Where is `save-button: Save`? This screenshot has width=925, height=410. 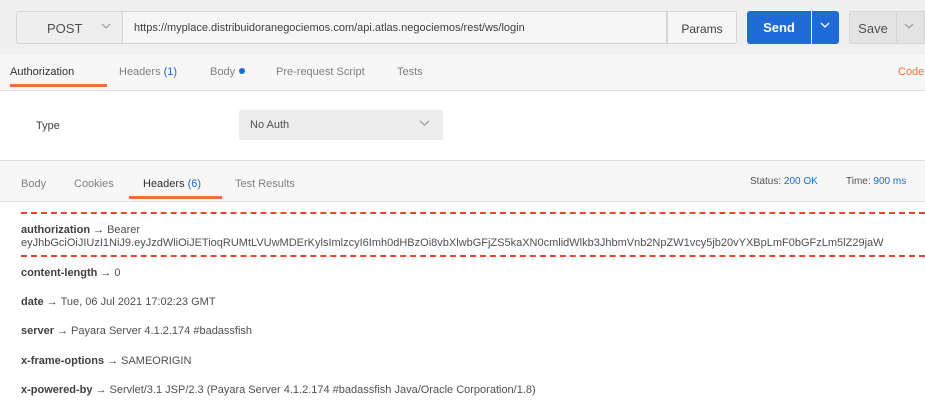
save-button: Save is located at coordinates (873, 27).